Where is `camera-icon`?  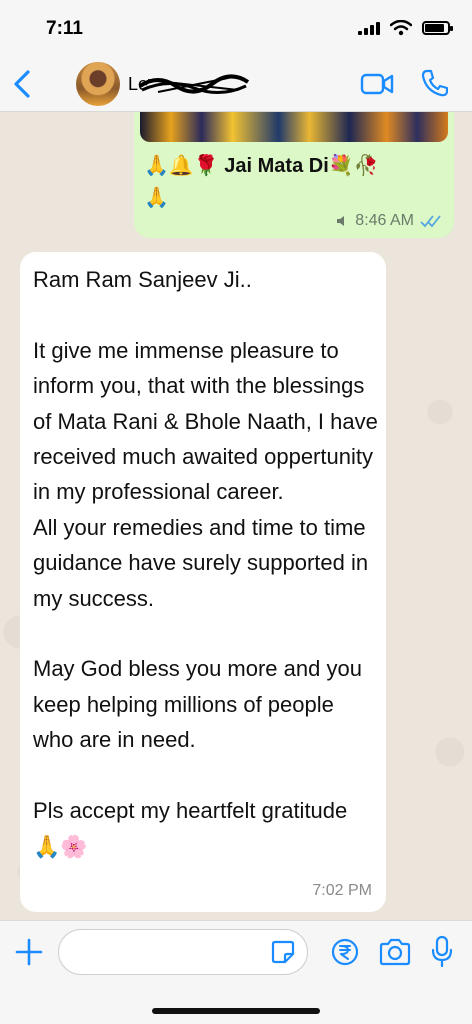 camera-icon is located at coordinates (395, 952).